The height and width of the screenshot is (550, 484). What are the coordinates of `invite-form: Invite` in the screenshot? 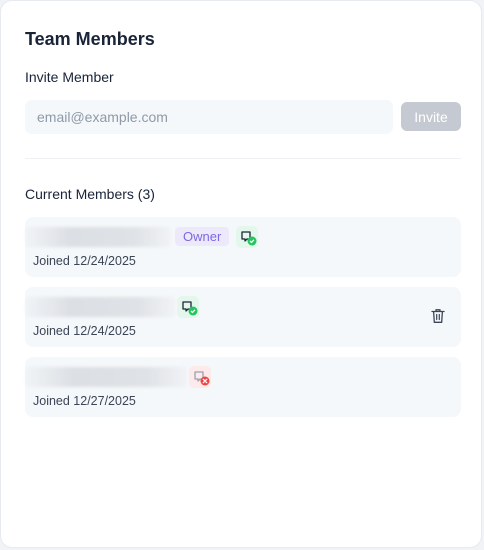 It's located at (243, 117).